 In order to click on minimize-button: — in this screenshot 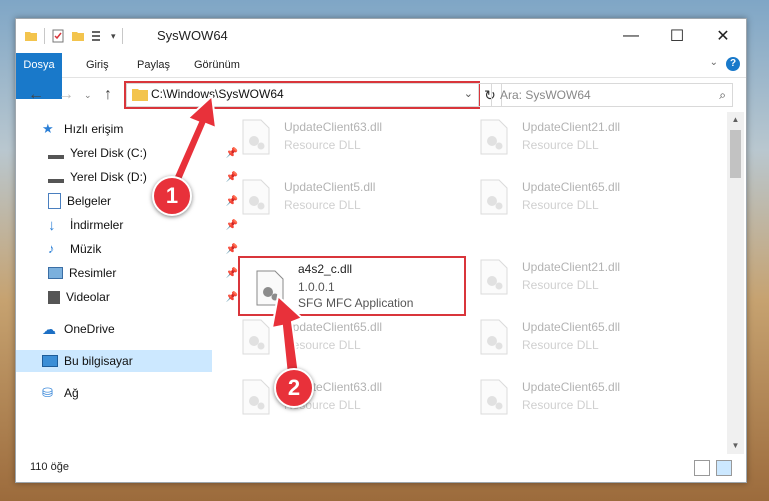, I will do `click(631, 36)`.